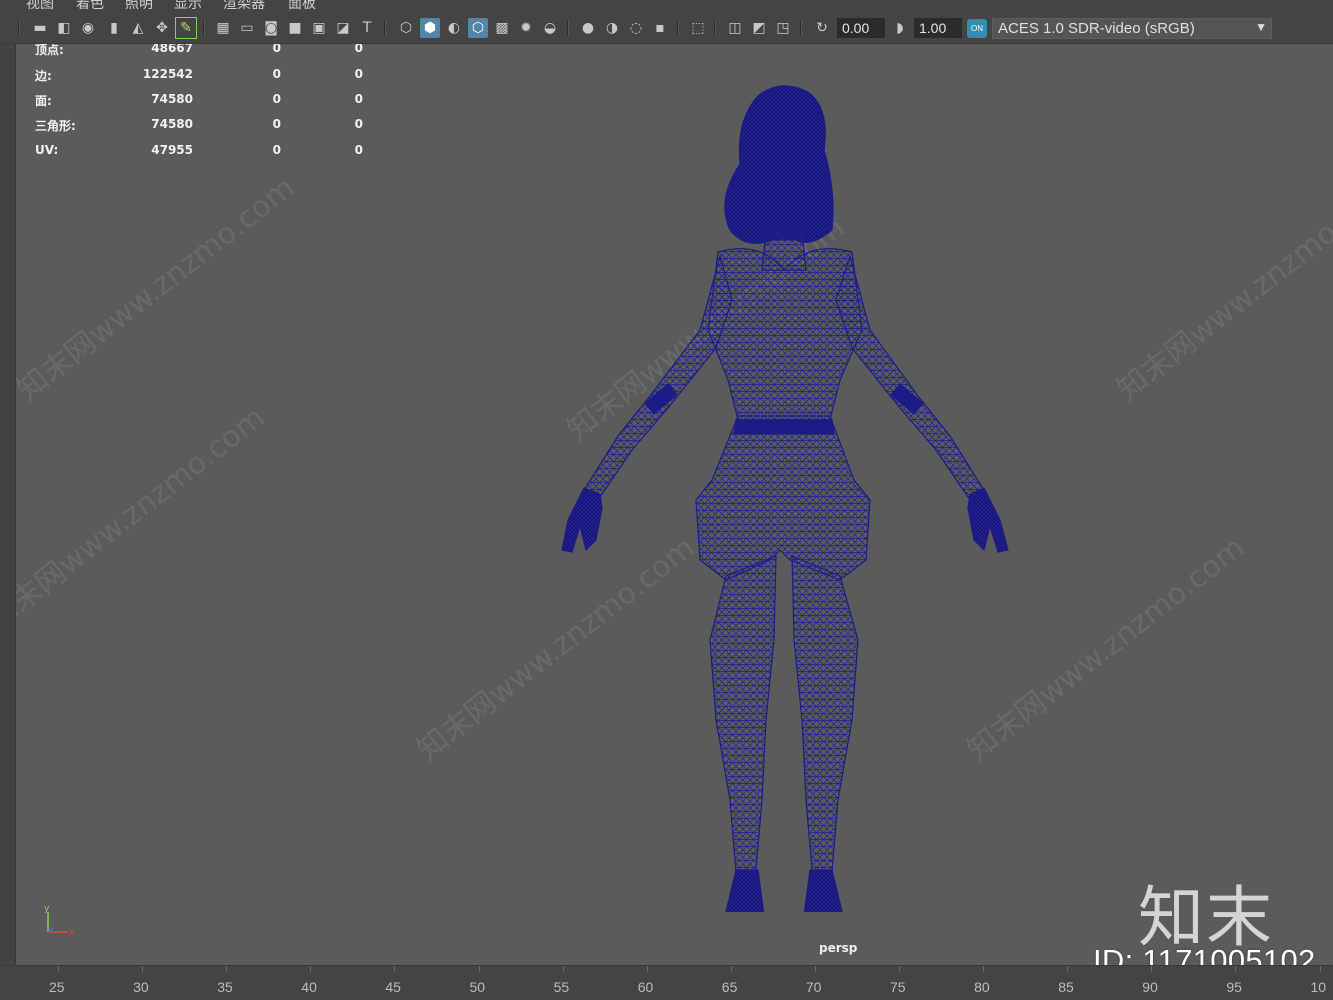  Describe the element at coordinates (666, 6) in the screenshot. I see `menu-bar: 视图 着色 照明 显示 渲染器 面板` at that location.